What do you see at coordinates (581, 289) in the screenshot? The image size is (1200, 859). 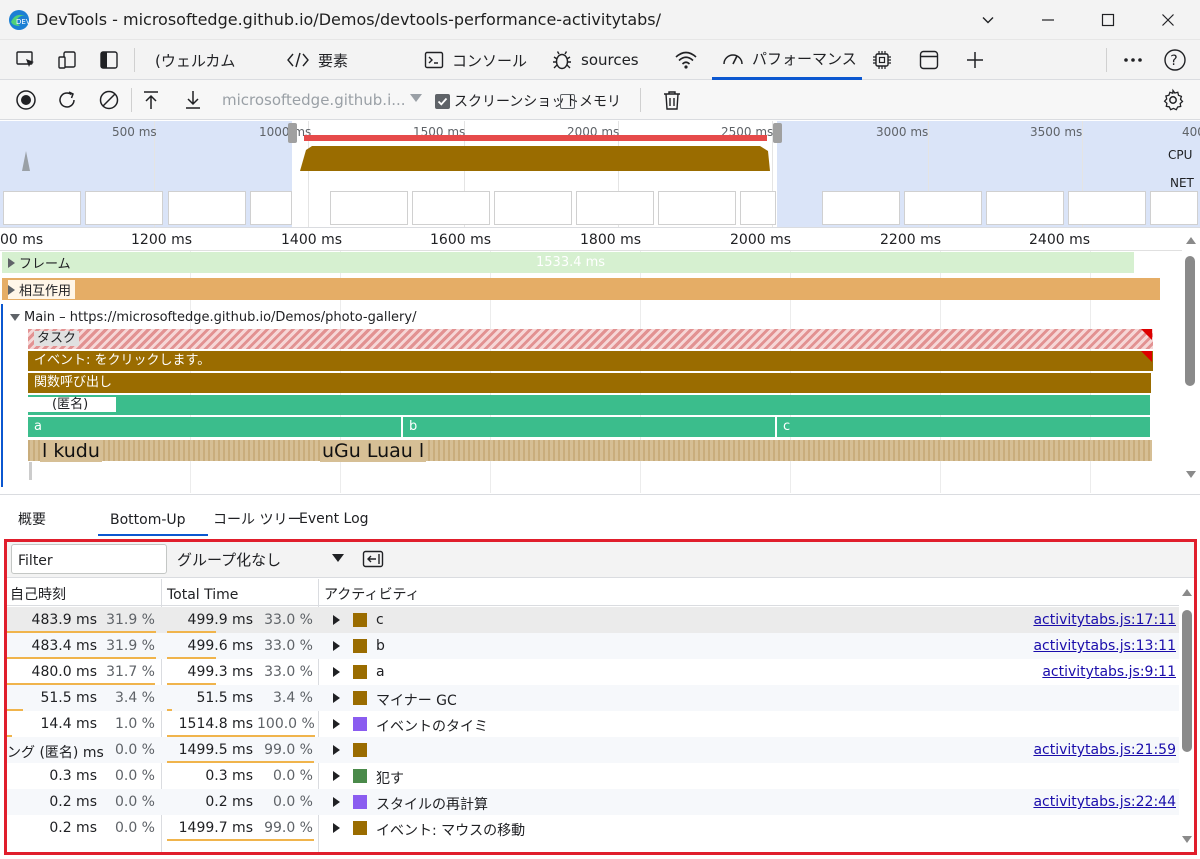 I see `interactions-bar` at bounding box center [581, 289].